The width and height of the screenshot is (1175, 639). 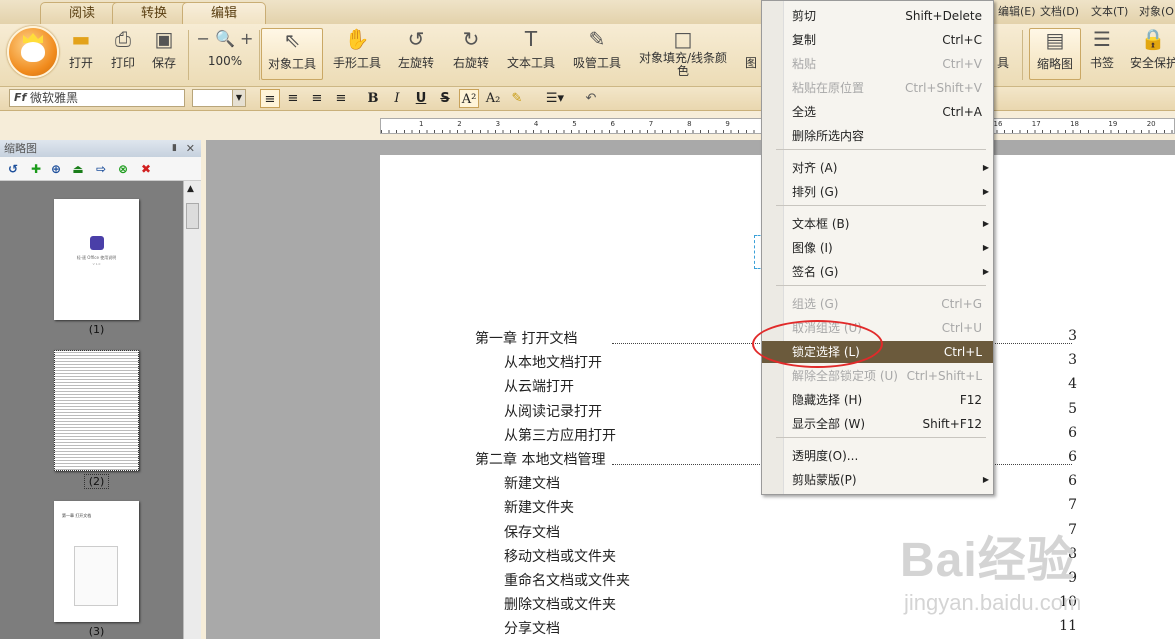 I want to click on thumbnail-page-3: 第一章 打开文档, so click(x=96, y=561).